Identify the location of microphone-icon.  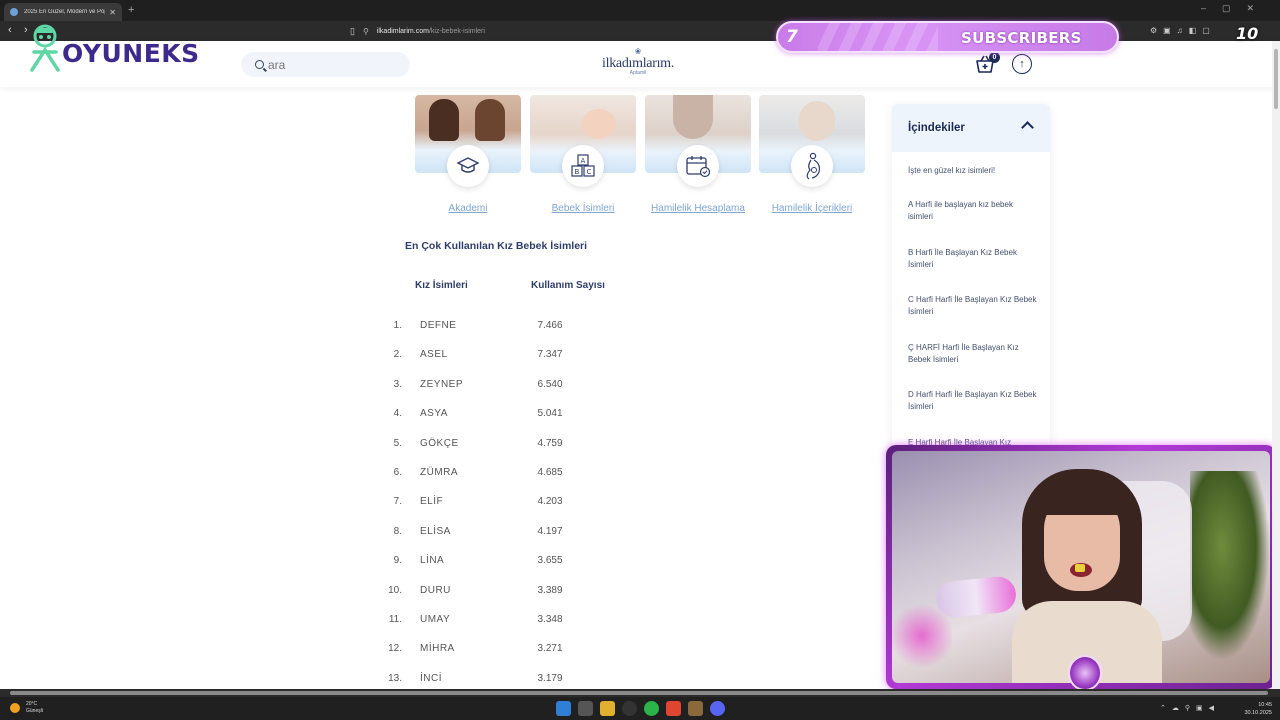
(976, 597).